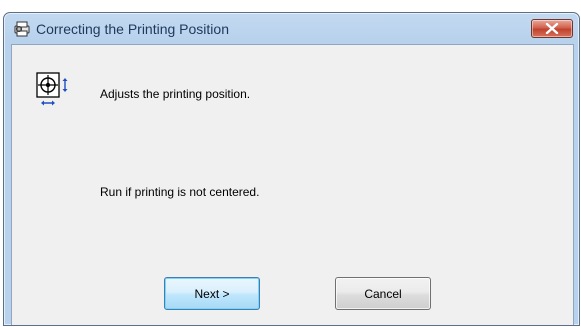 Image resolution: width=581 pixels, height=327 pixels. What do you see at coordinates (52, 89) in the screenshot?
I see `print-position-crosshair-icon` at bounding box center [52, 89].